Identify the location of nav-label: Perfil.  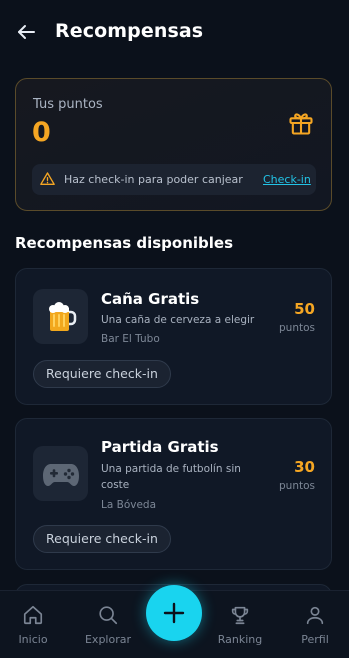
(315, 639).